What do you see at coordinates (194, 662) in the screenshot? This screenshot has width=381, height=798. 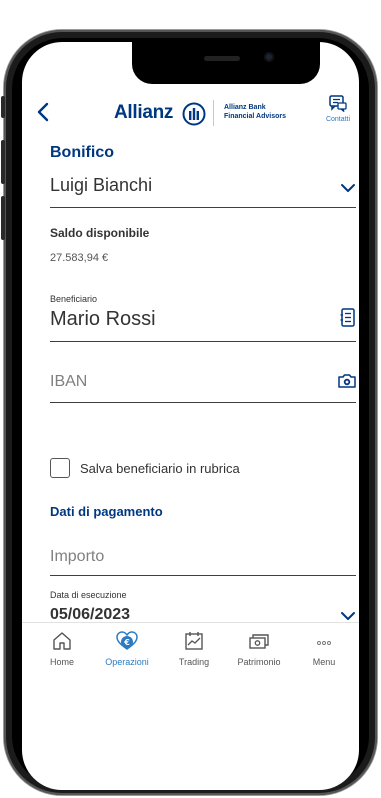 I see `tab-label: Trading` at bounding box center [194, 662].